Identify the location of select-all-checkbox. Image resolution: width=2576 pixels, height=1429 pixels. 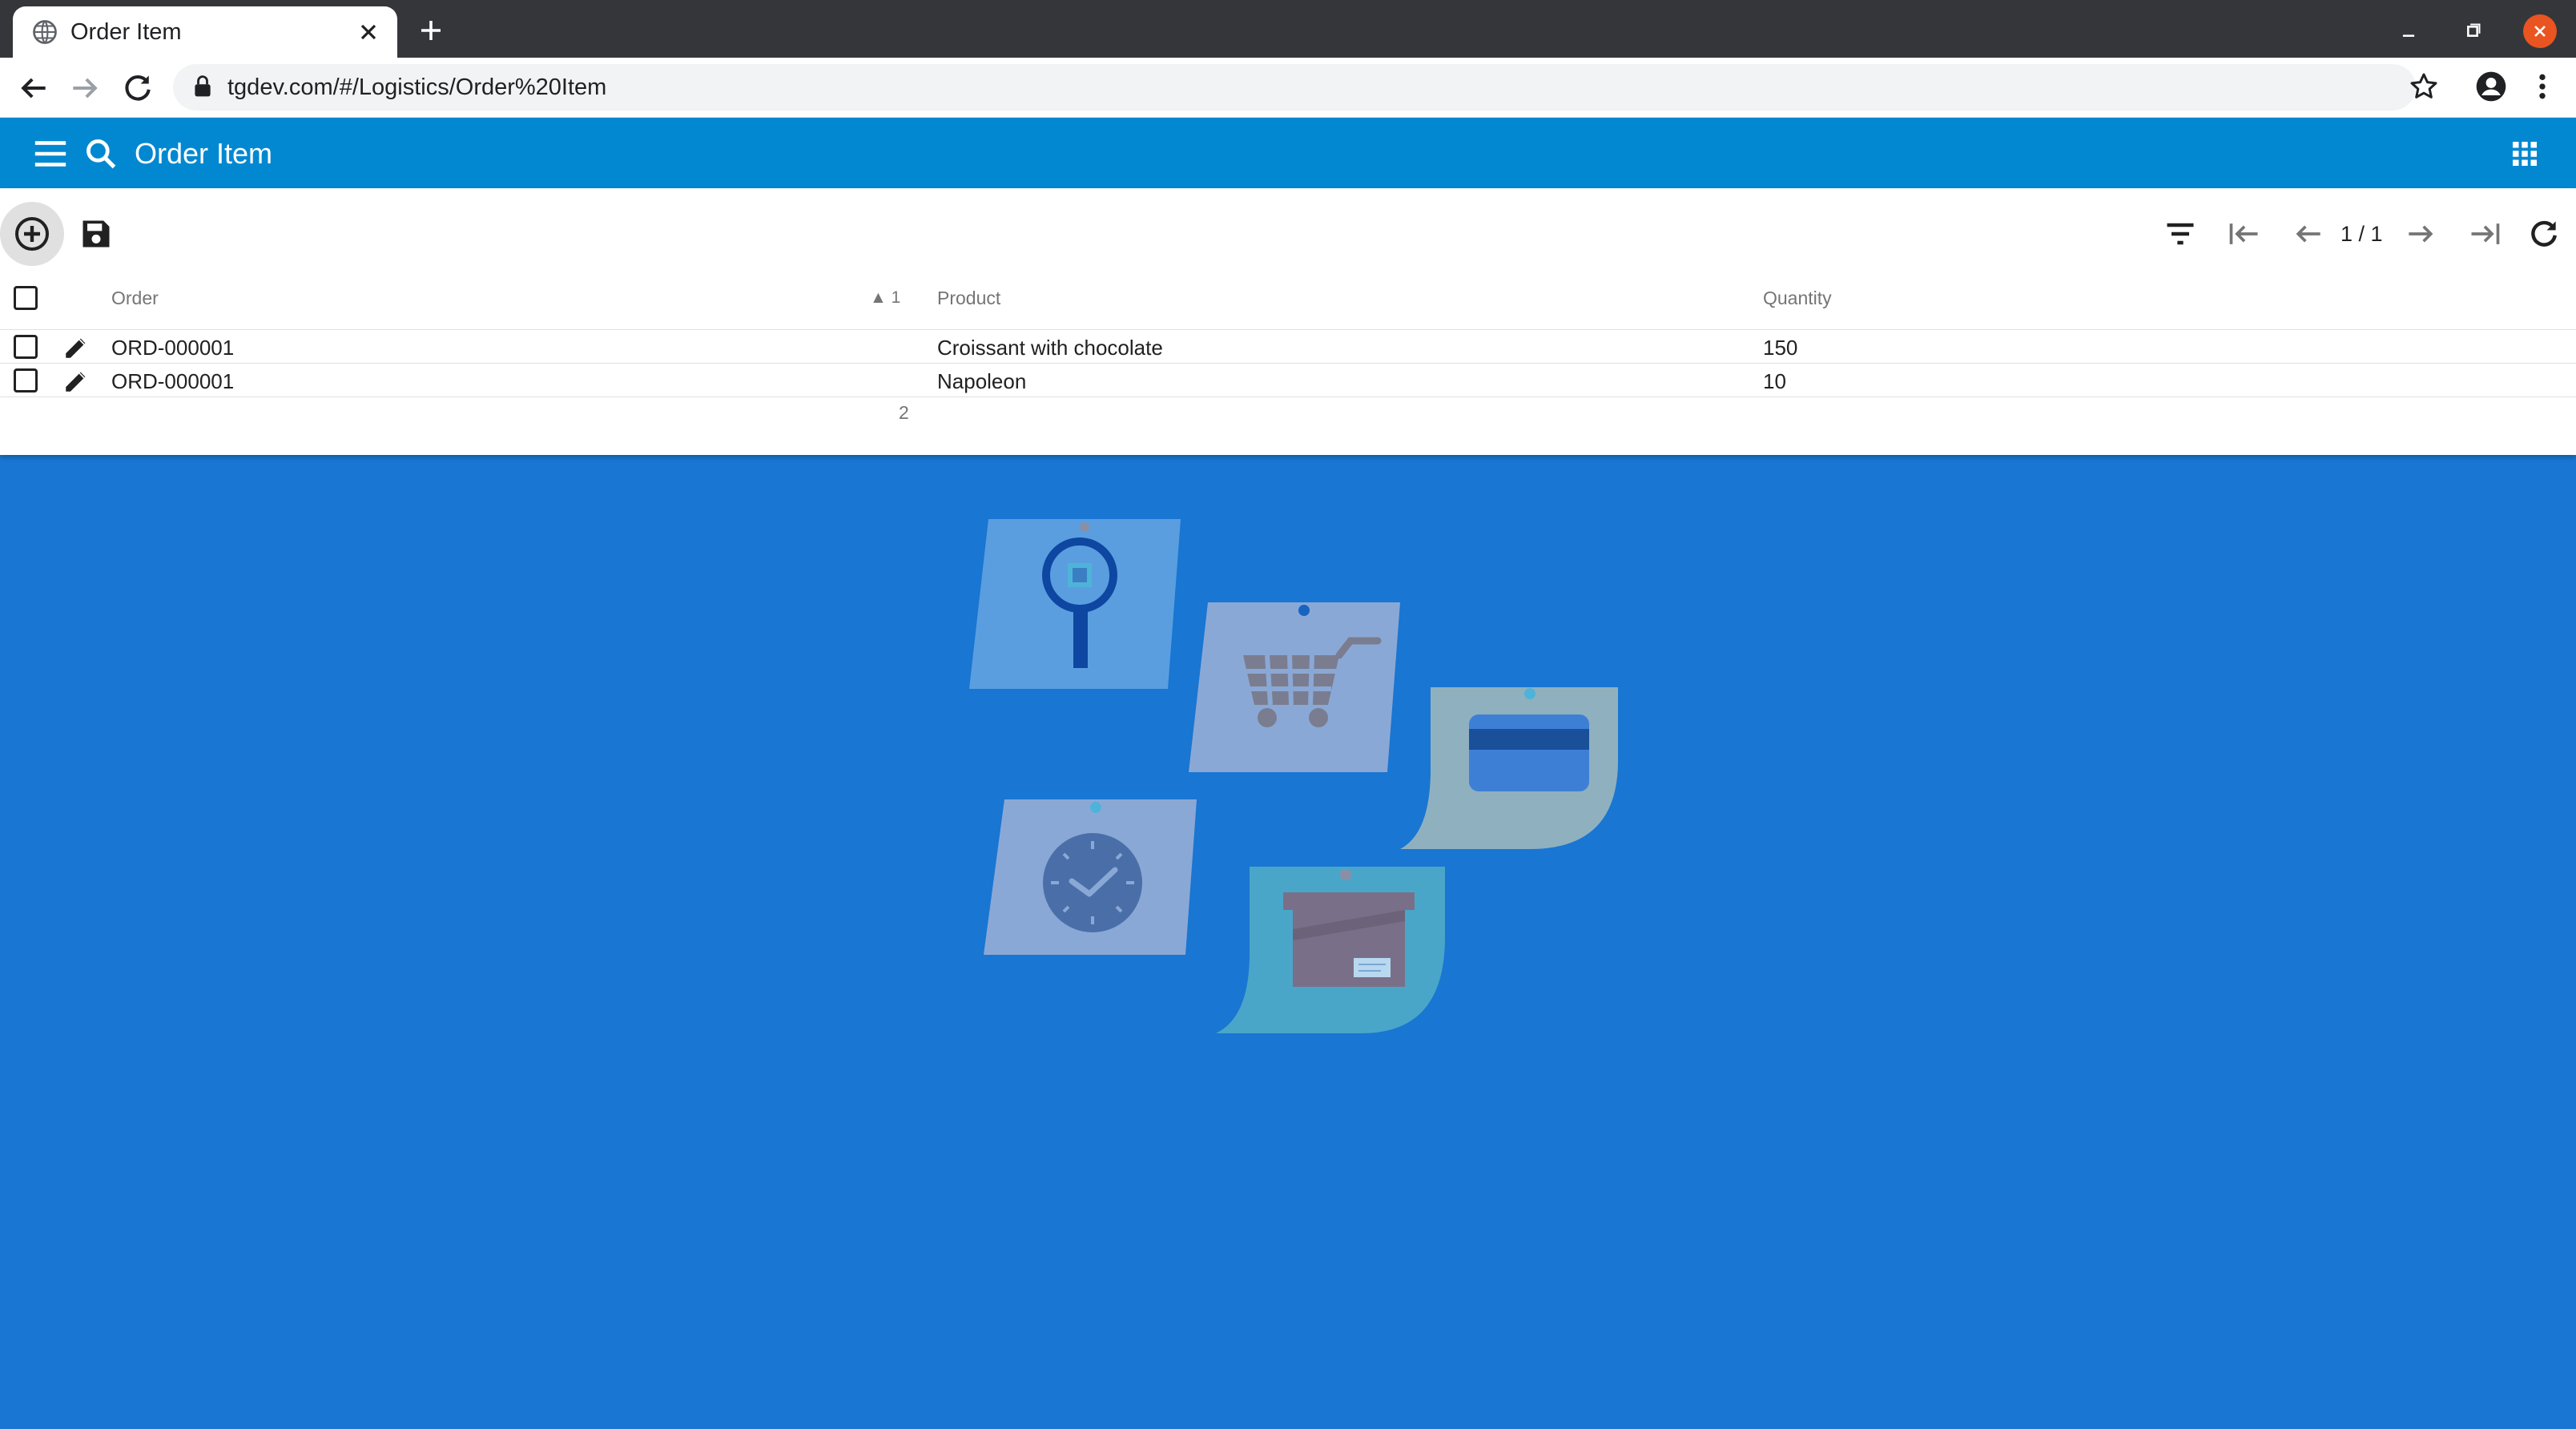
(26, 298).